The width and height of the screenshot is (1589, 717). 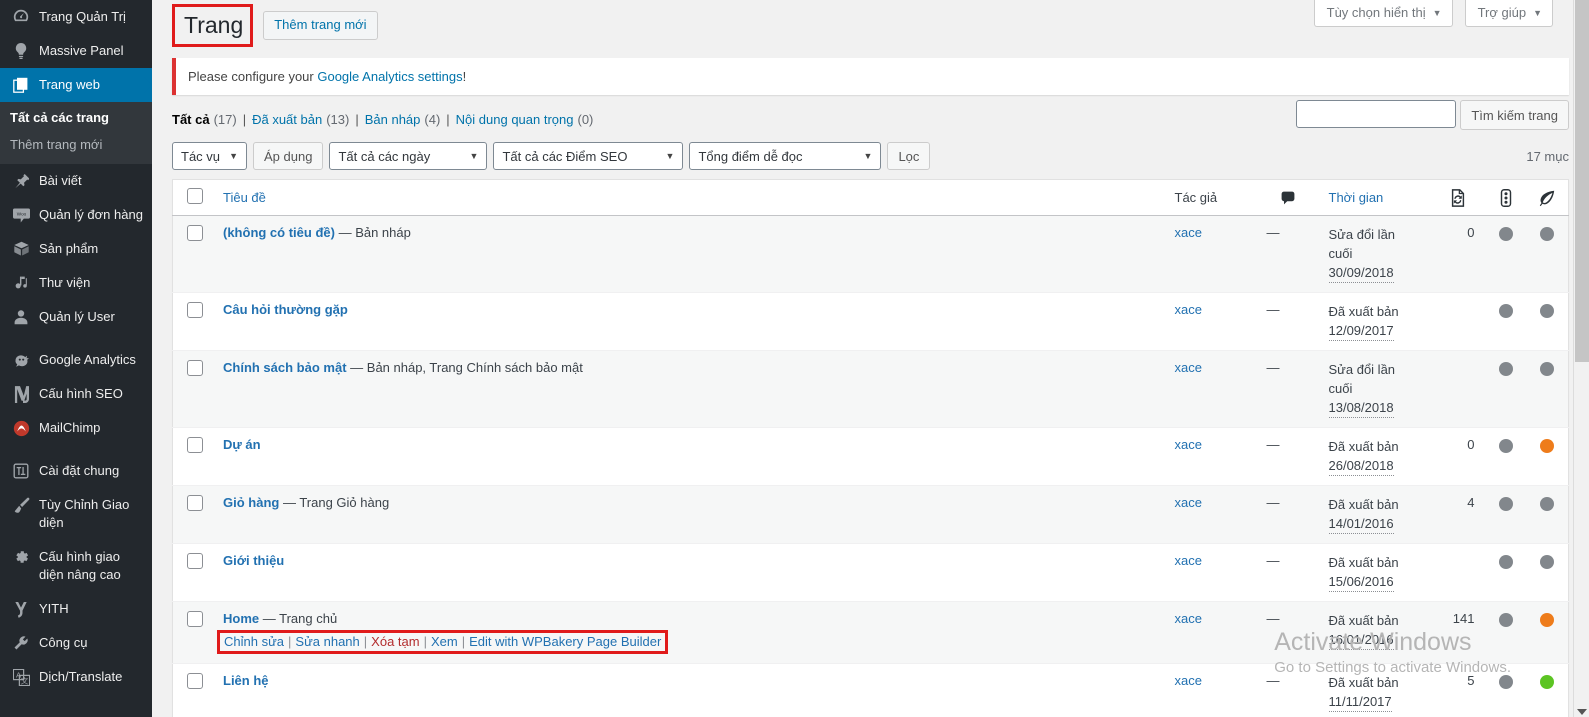 What do you see at coordinates (76, 514) in the screenshot?
I see `sidebar-item-t-y-ch-nh-giao-di-n: Tùy Chỉnh Giao diện` at bounding box center [76, 514].